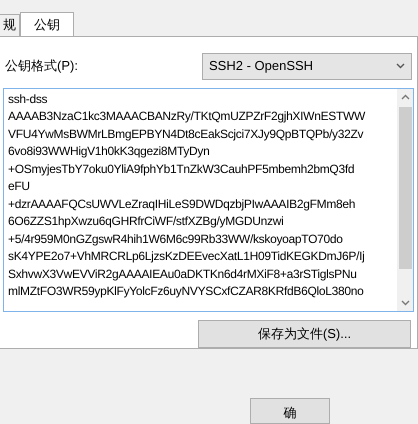 The height and width of the screenshot is (424, 418). What do you see at coordinates (41, 66) in the screenshot?
I see `format-label: 公钥格式(P):` at bounding box center [41, 66].